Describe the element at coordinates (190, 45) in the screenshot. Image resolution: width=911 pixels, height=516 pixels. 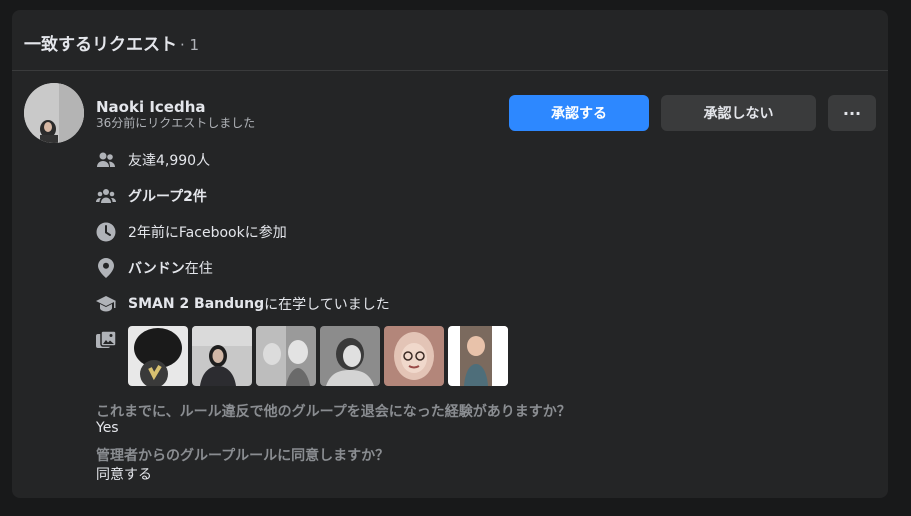
I see `request-count: · 1` at that location.